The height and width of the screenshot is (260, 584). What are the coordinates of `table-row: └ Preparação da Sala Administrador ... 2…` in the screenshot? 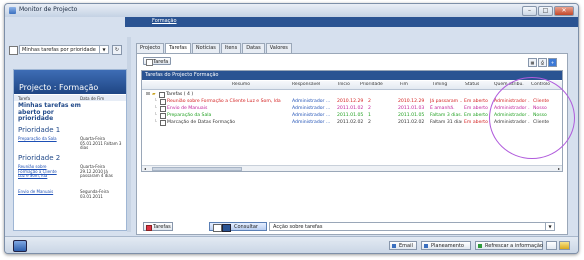 It's located at (352, 115).